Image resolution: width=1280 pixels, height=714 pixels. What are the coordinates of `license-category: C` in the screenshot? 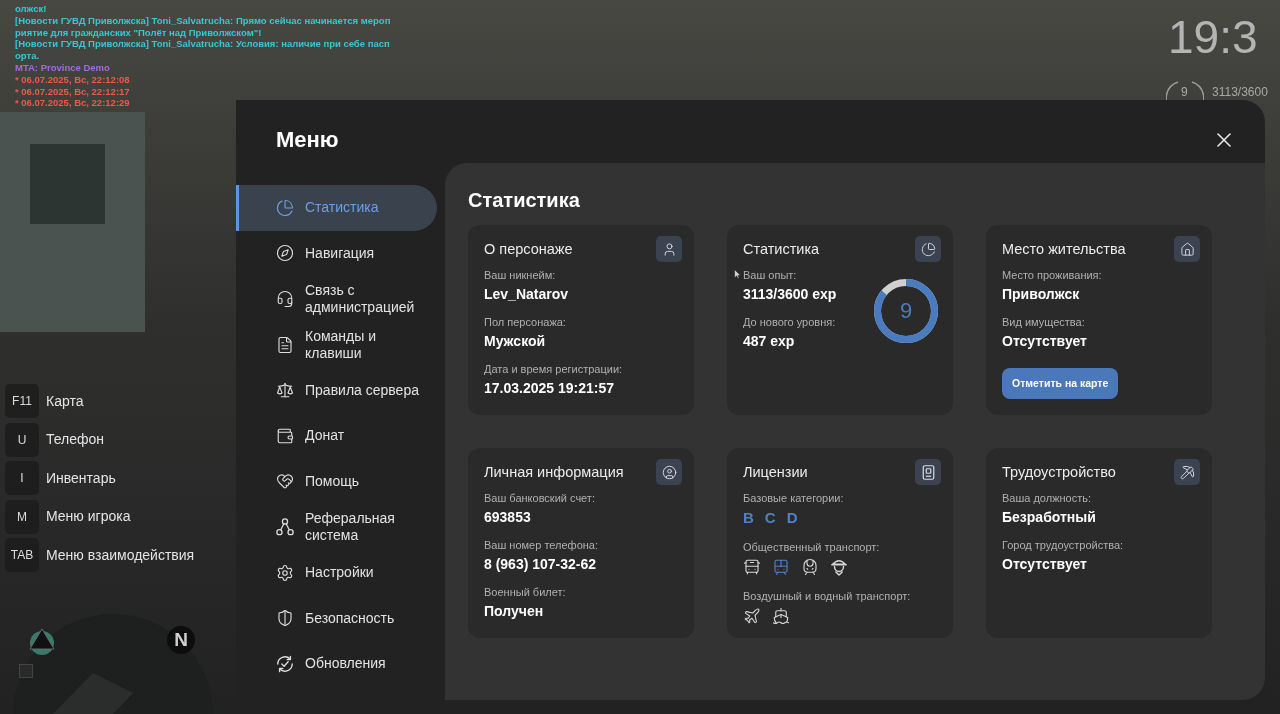 It's located at (770, 518).